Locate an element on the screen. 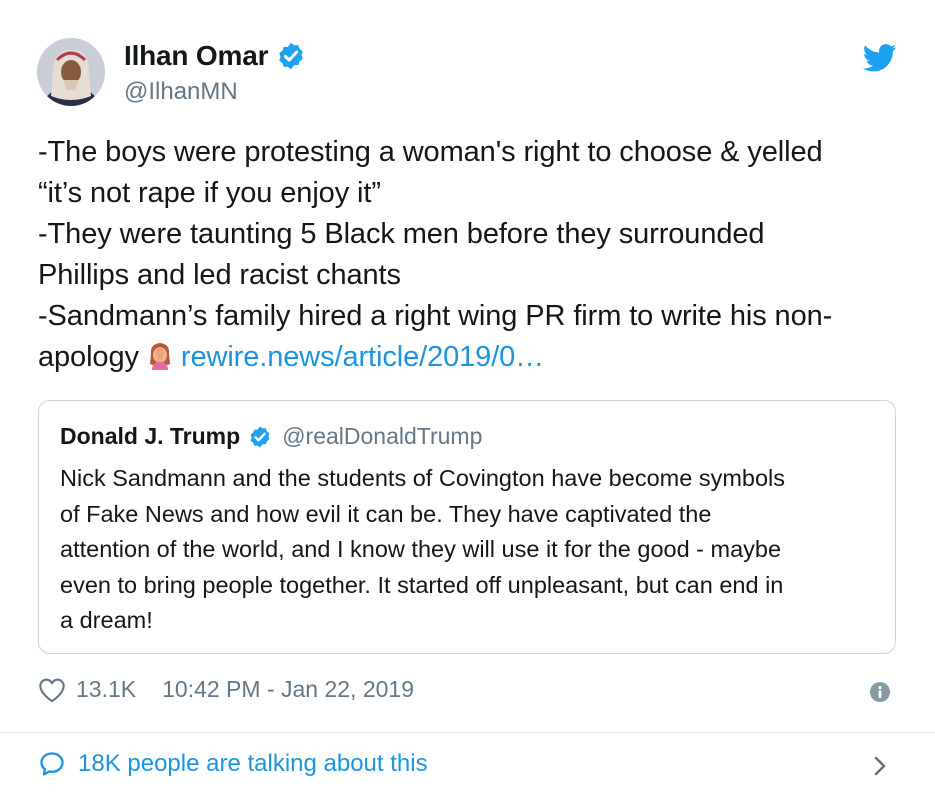 The height and width of the screenshot is (800, 935). author-name: Ilhan Omar is located at coordinates (196, 56).